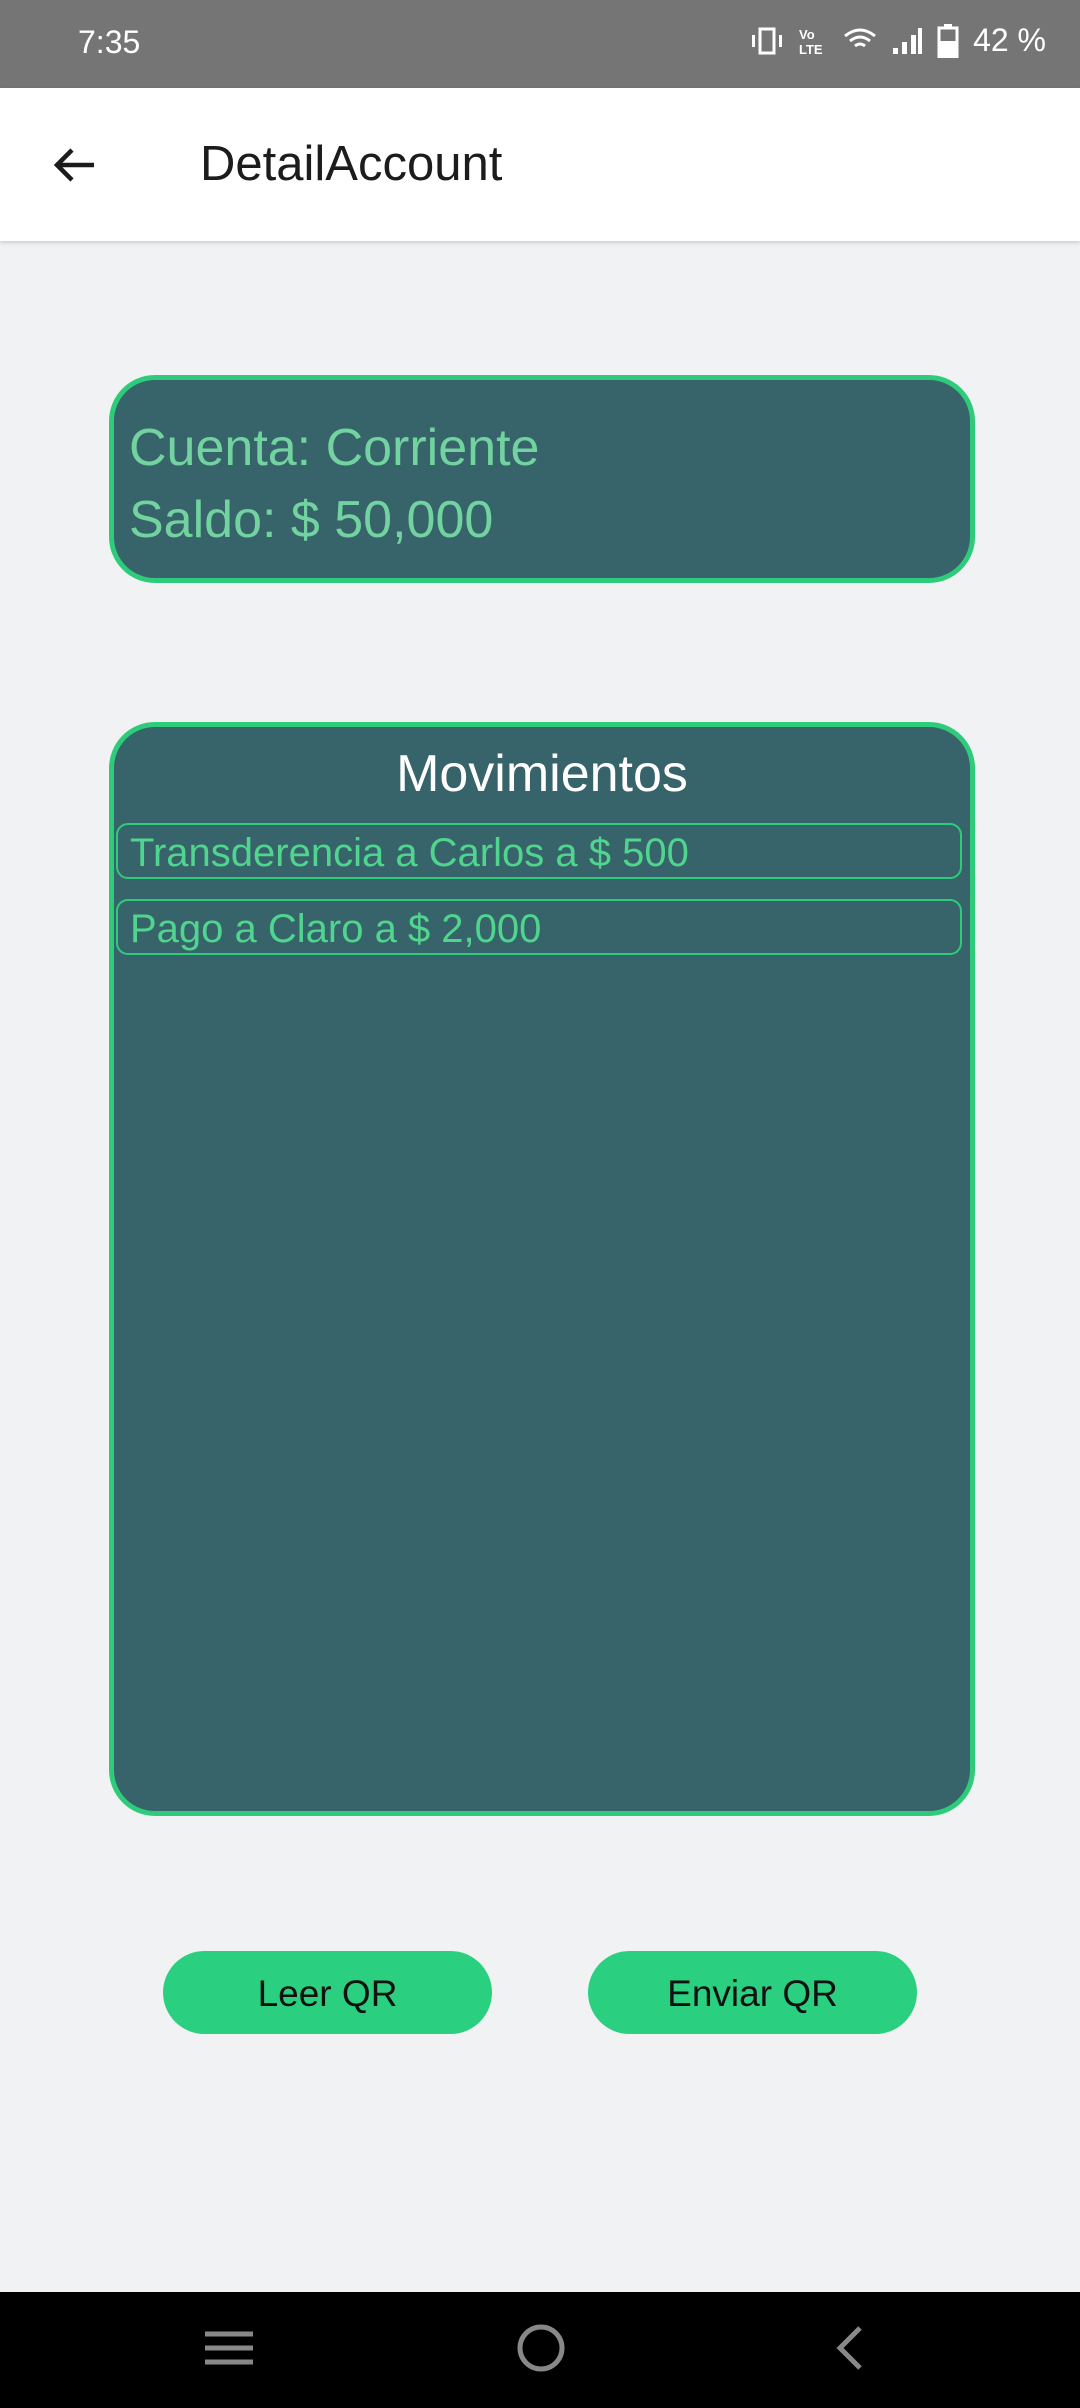 The image size is (1080, 2408). Describe the element at coordinates (334, 448) in the screenshot. I see `account-type: Cuenta: Corriente` at that location.